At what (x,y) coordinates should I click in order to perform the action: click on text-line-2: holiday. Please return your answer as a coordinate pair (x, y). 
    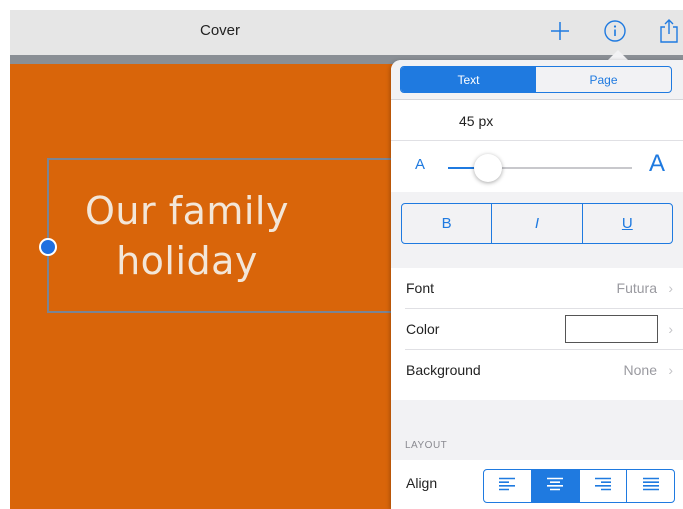
    Looking at the image, I should click on (187, 261).